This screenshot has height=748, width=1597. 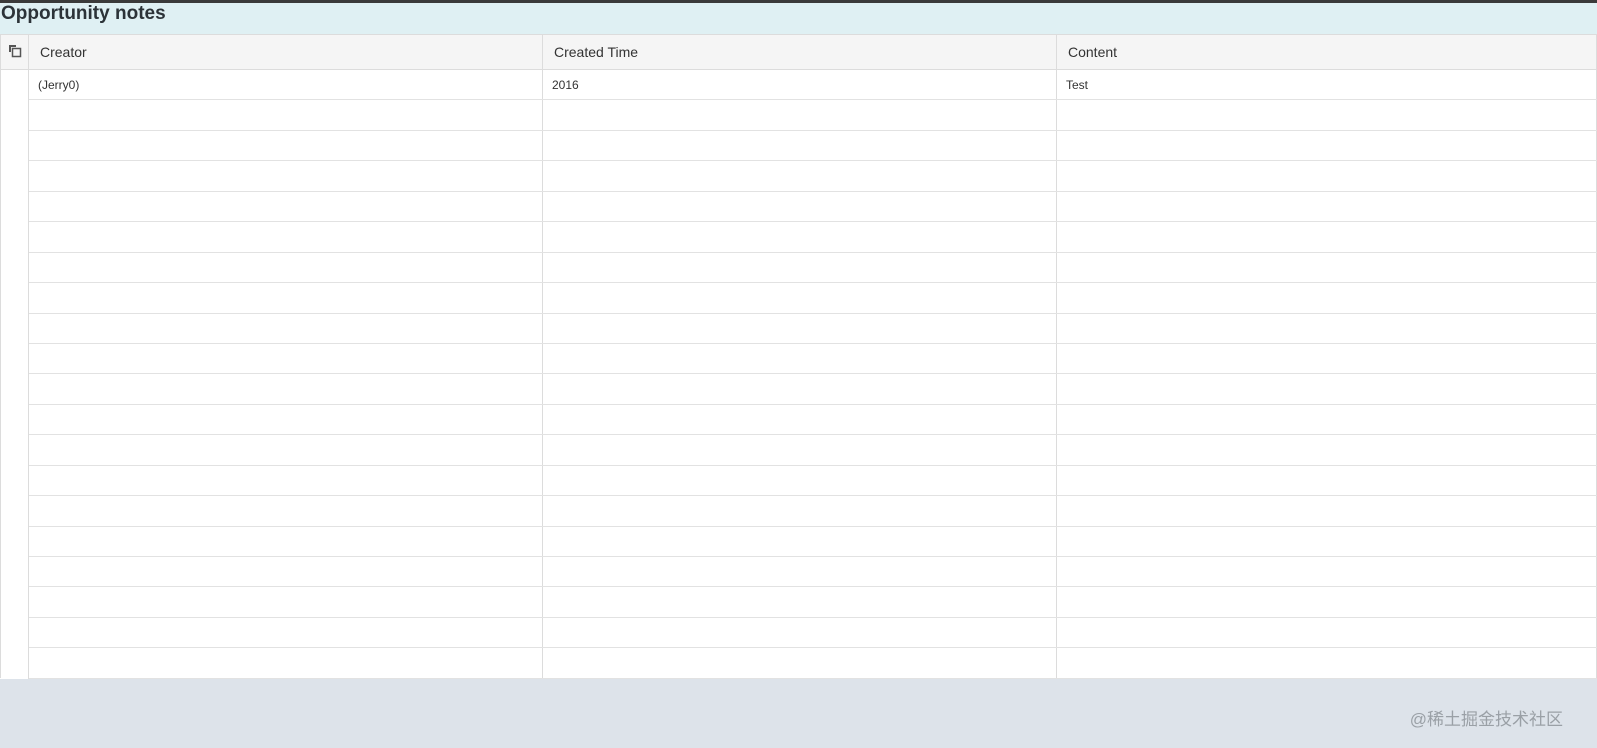 I want to click on copy-icon, so click(x=14, y=50).